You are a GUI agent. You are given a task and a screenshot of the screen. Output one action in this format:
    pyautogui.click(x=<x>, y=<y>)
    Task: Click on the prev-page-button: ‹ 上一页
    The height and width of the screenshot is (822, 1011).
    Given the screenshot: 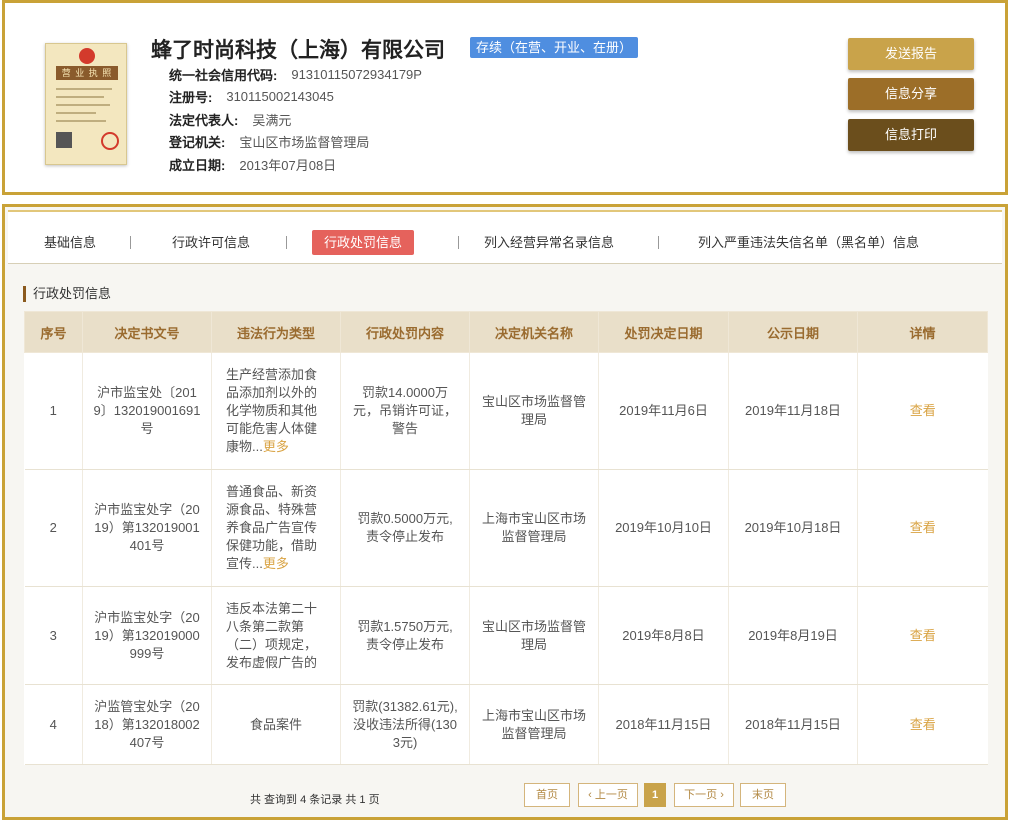 What is the action you would take?
    pyautogui.click(x=608, y=795)
    